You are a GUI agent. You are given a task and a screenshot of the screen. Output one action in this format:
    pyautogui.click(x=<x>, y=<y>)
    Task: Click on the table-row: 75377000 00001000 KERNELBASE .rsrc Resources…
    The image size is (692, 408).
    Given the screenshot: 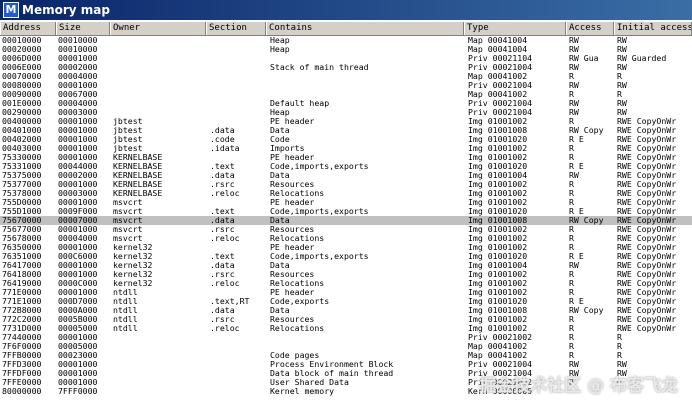 What is the action you would take?
    pyautogui.click(x=346, y=184)
    